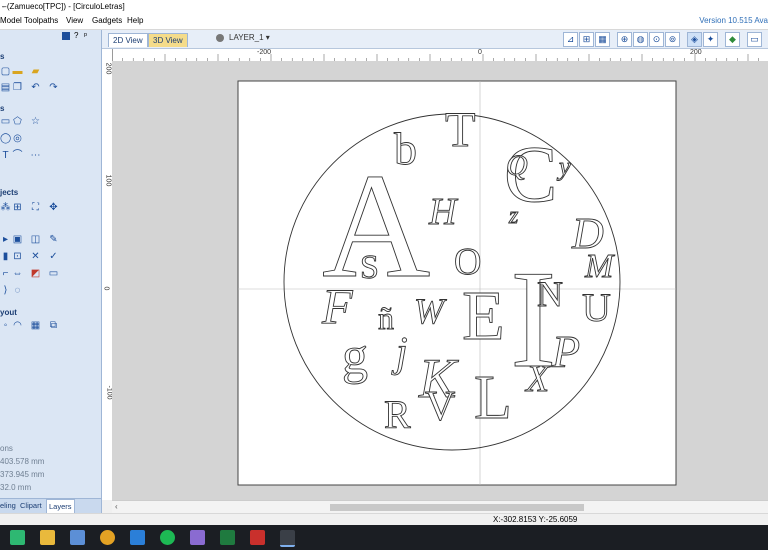 The image size is (768, 550). I want to click on letter-vector: H, so click(444, 212).